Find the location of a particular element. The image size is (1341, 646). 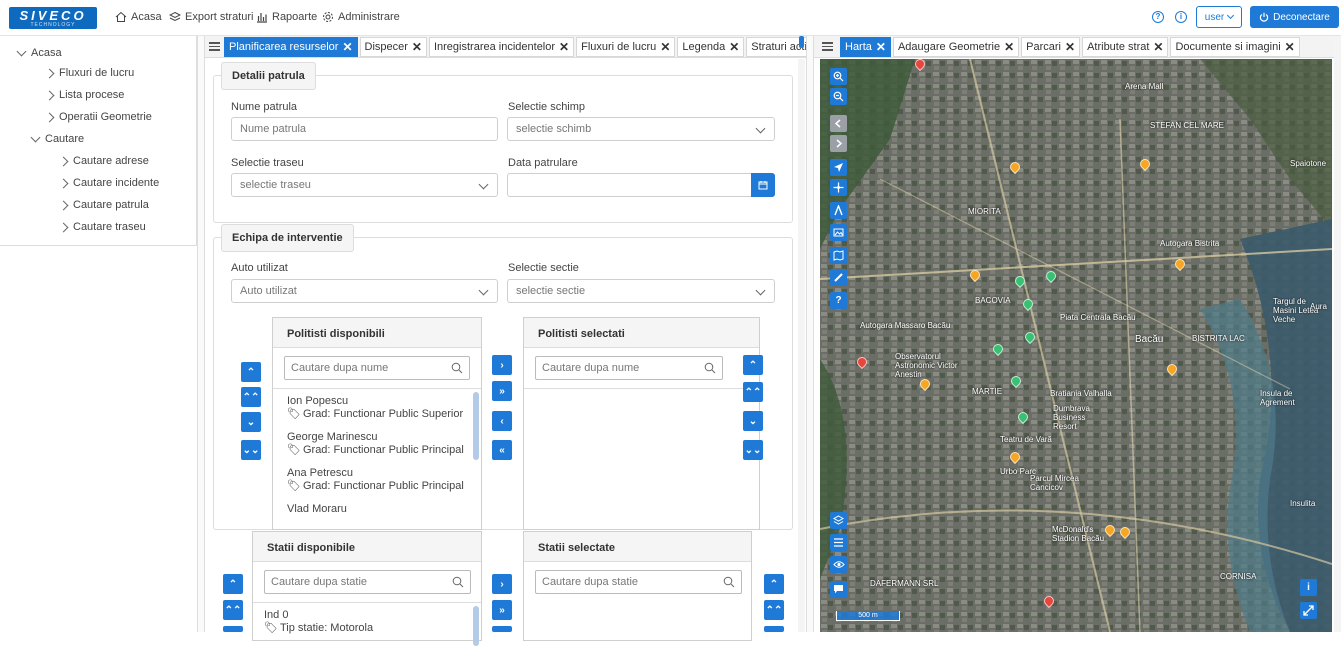

zoom-out-icon is located at coordinates (838, 96).